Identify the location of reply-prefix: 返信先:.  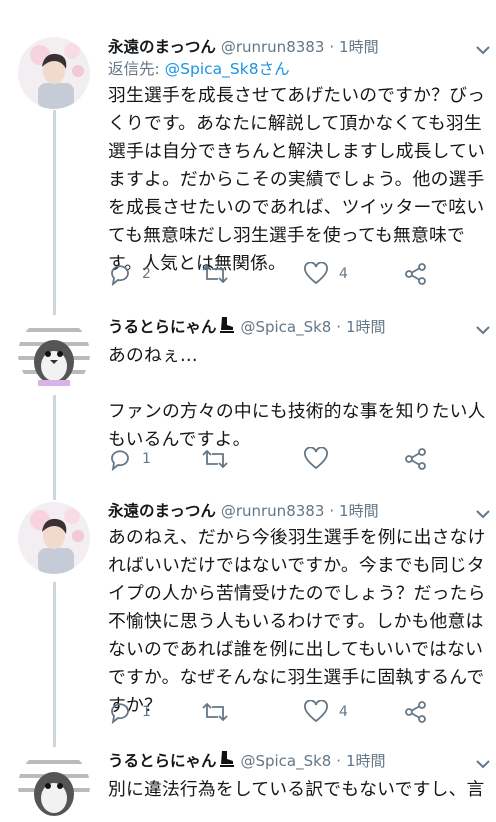
(136, 69).